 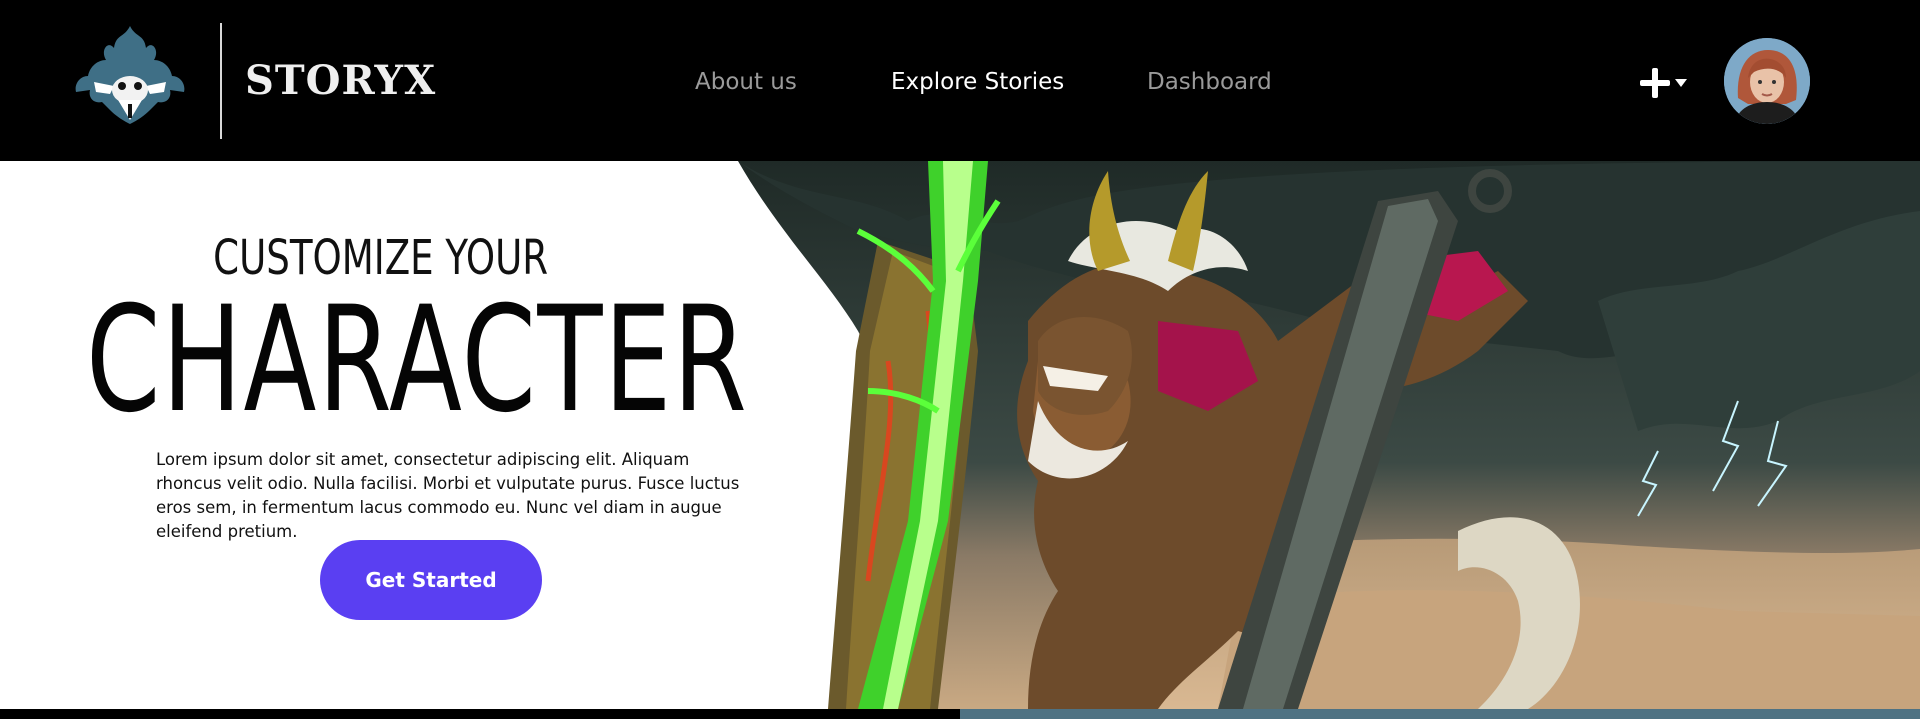 What do you see at coordinates (977, 82) in the screenshot?
I see `nav-explore-stories: Explore Stories` at bounding box center [977, 82].